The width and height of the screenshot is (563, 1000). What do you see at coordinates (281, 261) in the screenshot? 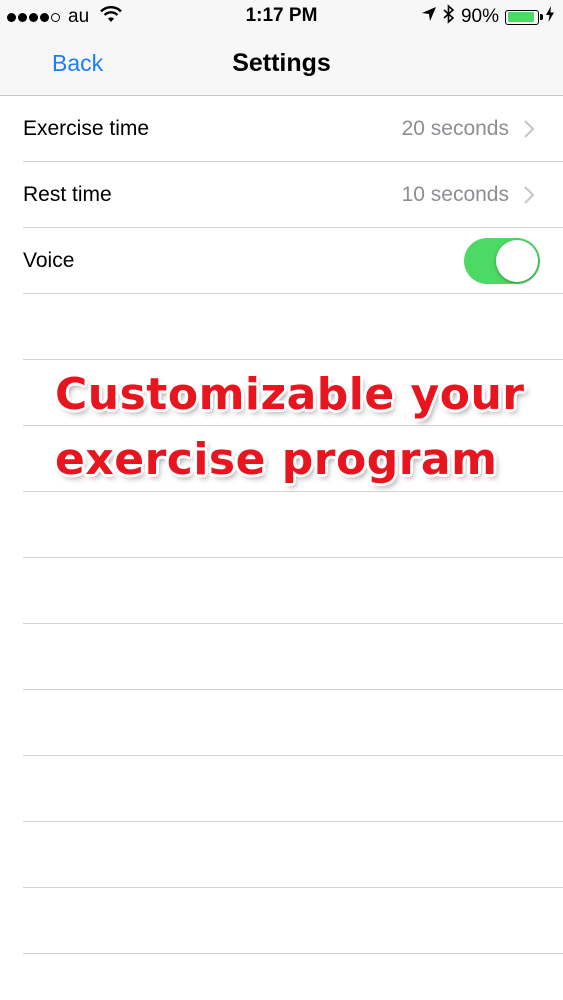
I see `voice-row: Voice` at bounding box center [281, 261].